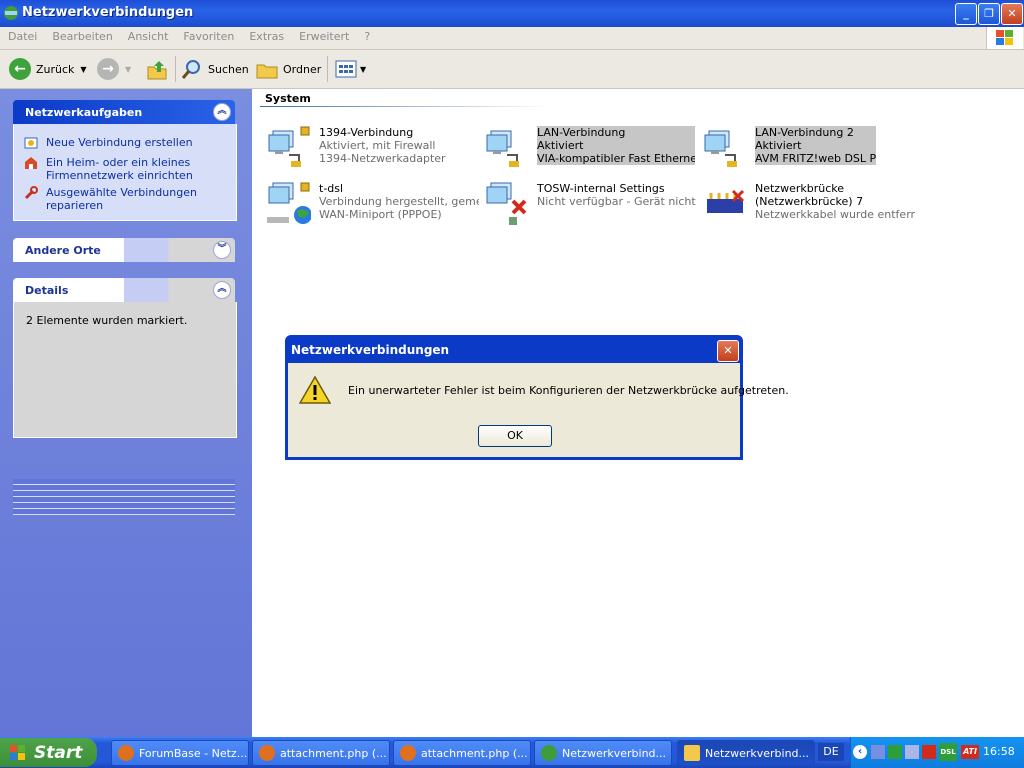 The width and height of the screenshot is (1024, 768). What do you see at coordinates (831, 752) in the screenshot?
I see `language-indicator: DE` at bounding box center [831, 752].